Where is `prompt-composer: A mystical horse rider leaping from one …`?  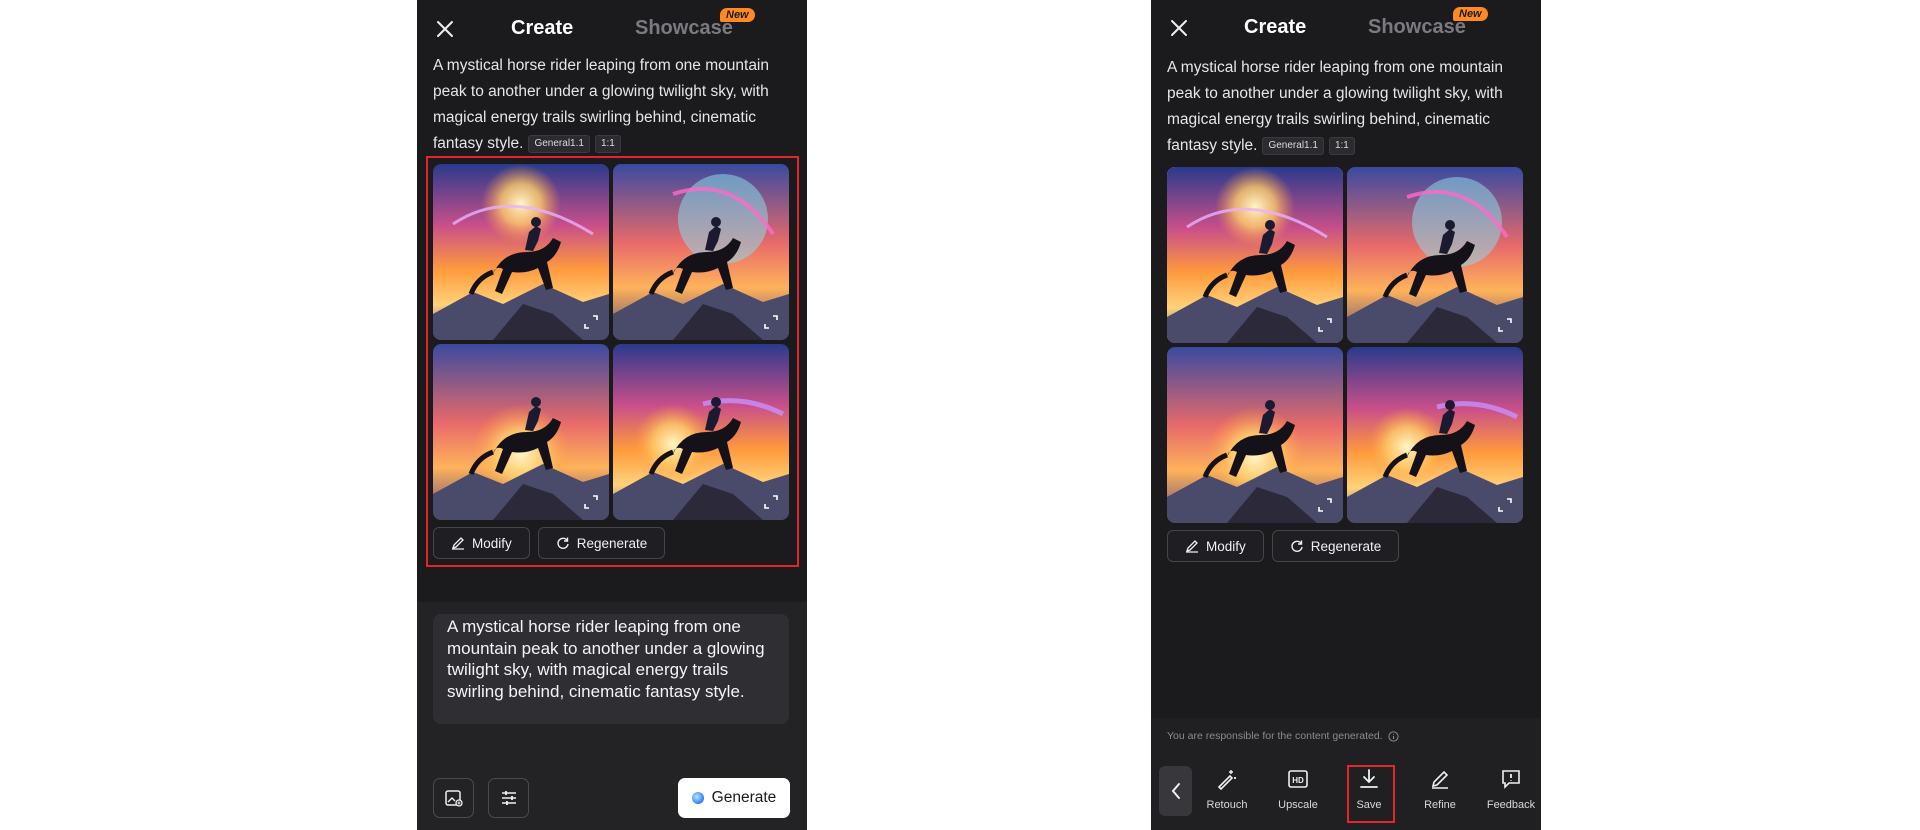
prompt-composer: A mystical horse rider leaping from one … is located at coordinates (612, 716).